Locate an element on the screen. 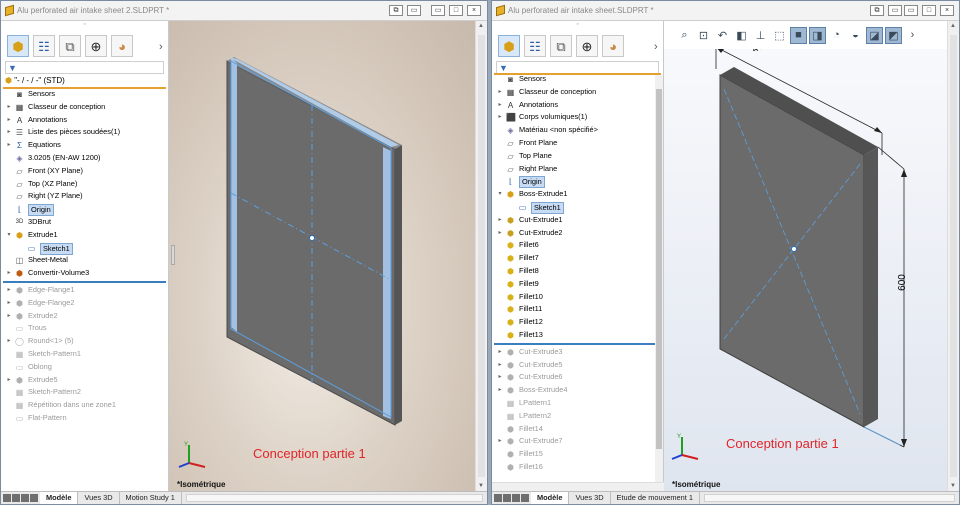 The width and height of the screenshot is (960, 505). realview-icon: ◩ is located at coordinates (893, 35).